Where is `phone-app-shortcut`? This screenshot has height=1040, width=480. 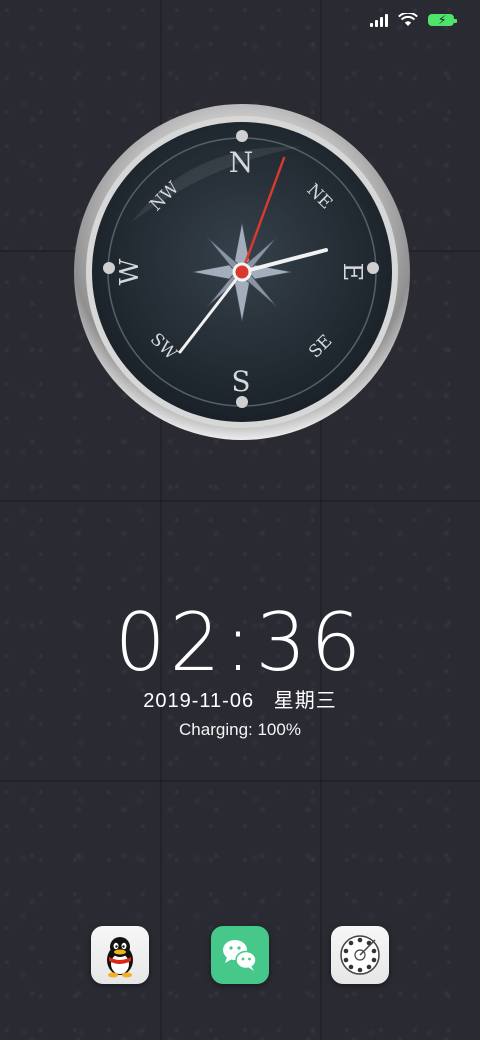
phone-app-shortcut is located at coordinates (360, 955).